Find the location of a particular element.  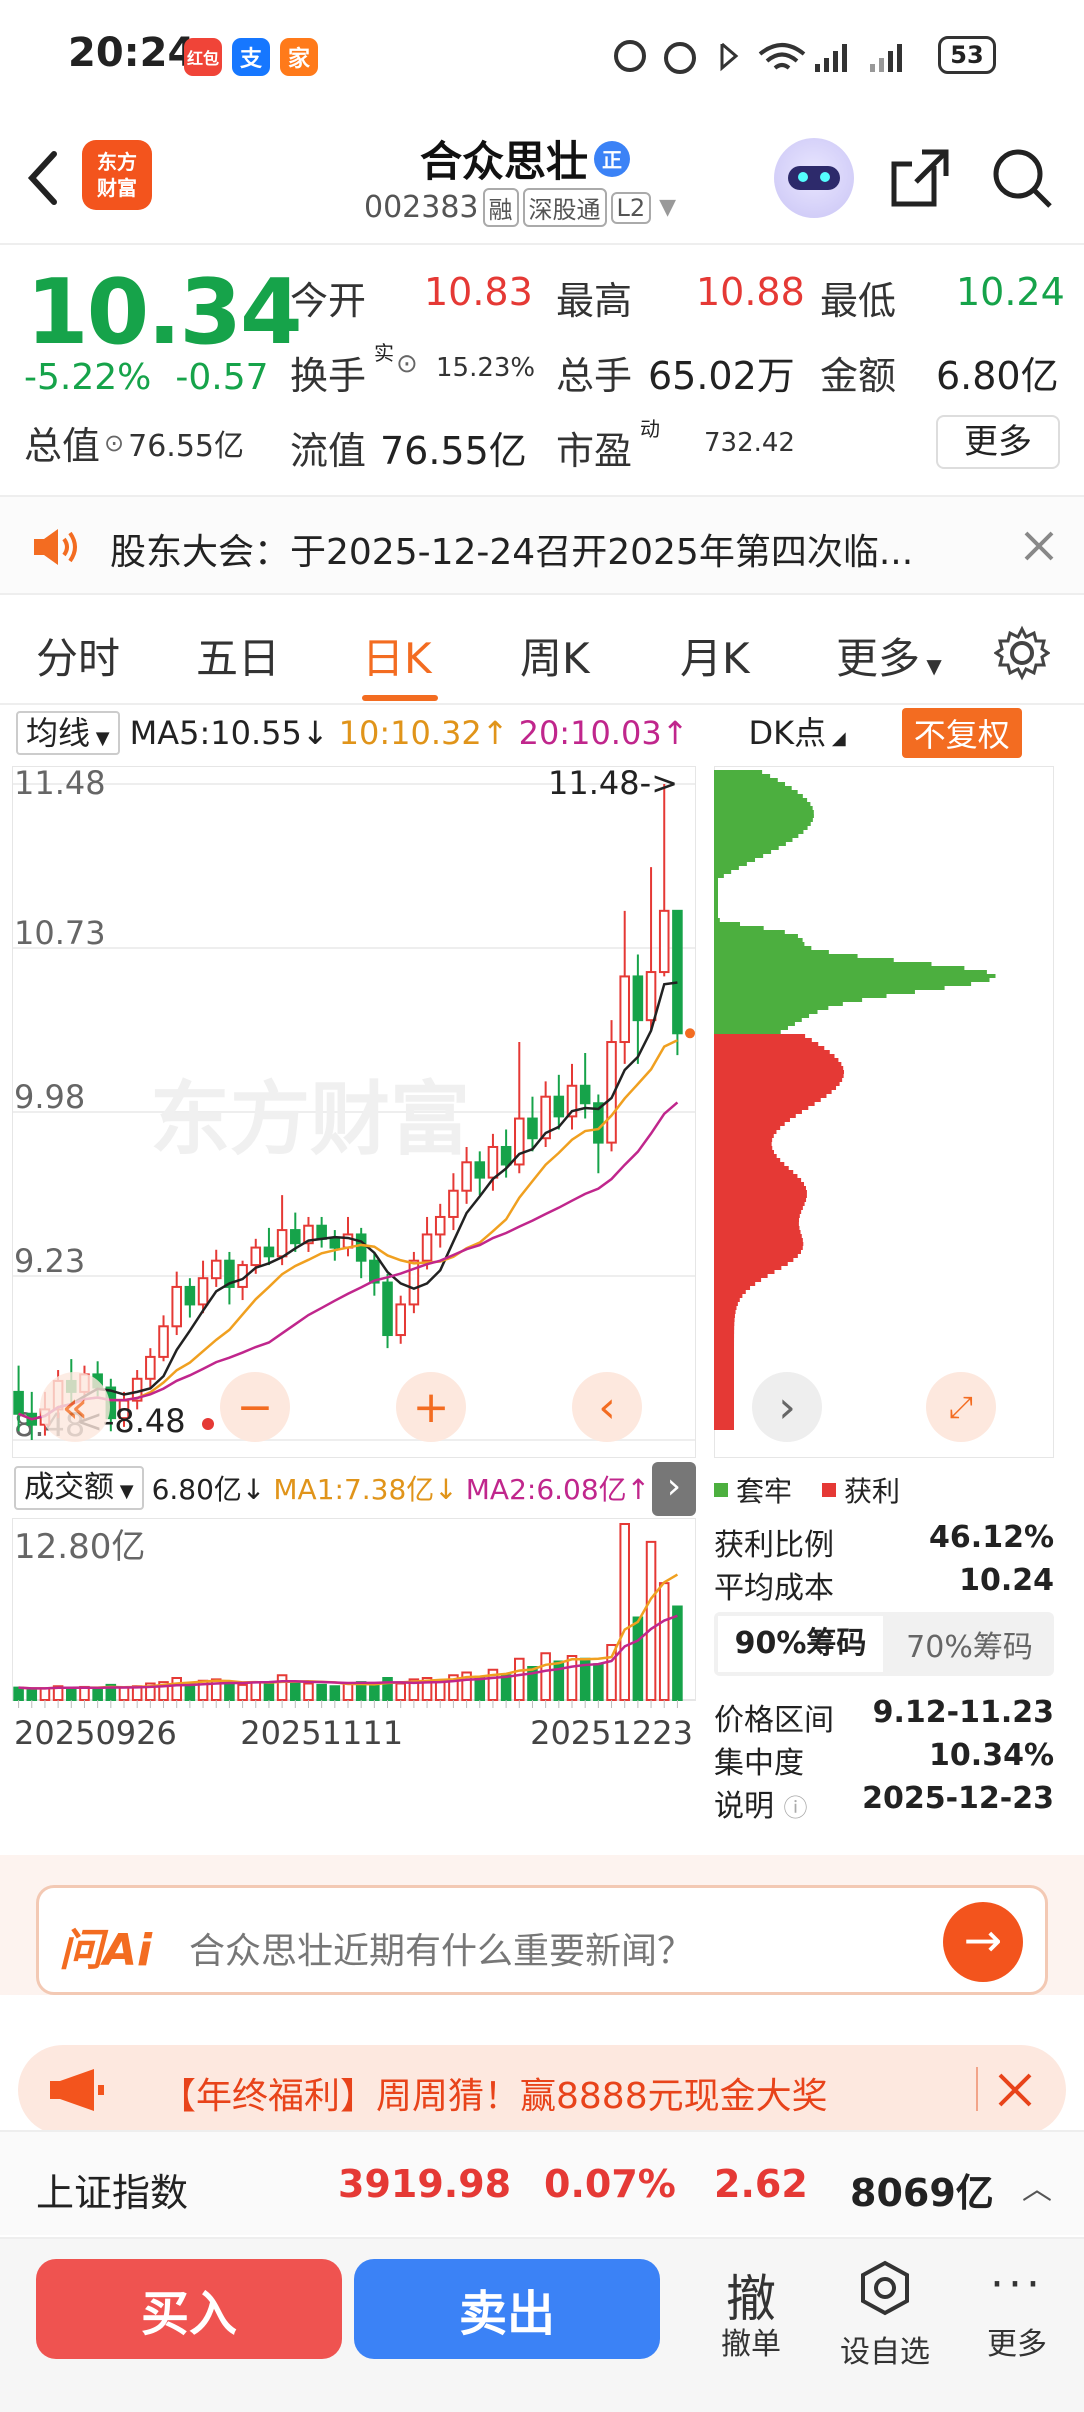

chevron-up-icon: ︿ is located at coordinates (1037, 2186).